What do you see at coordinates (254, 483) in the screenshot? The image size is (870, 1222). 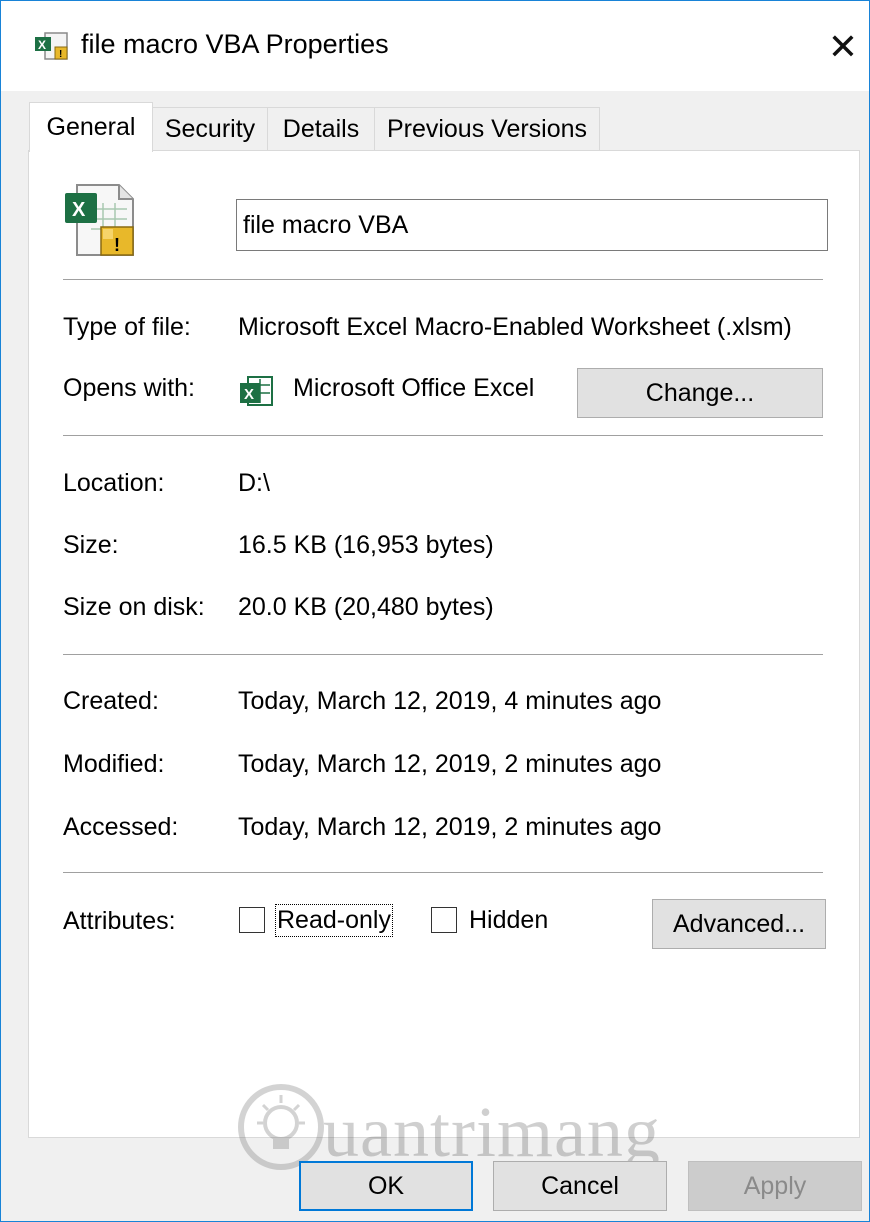 I see `location-value: D:\` at bounding box center [254, 483].